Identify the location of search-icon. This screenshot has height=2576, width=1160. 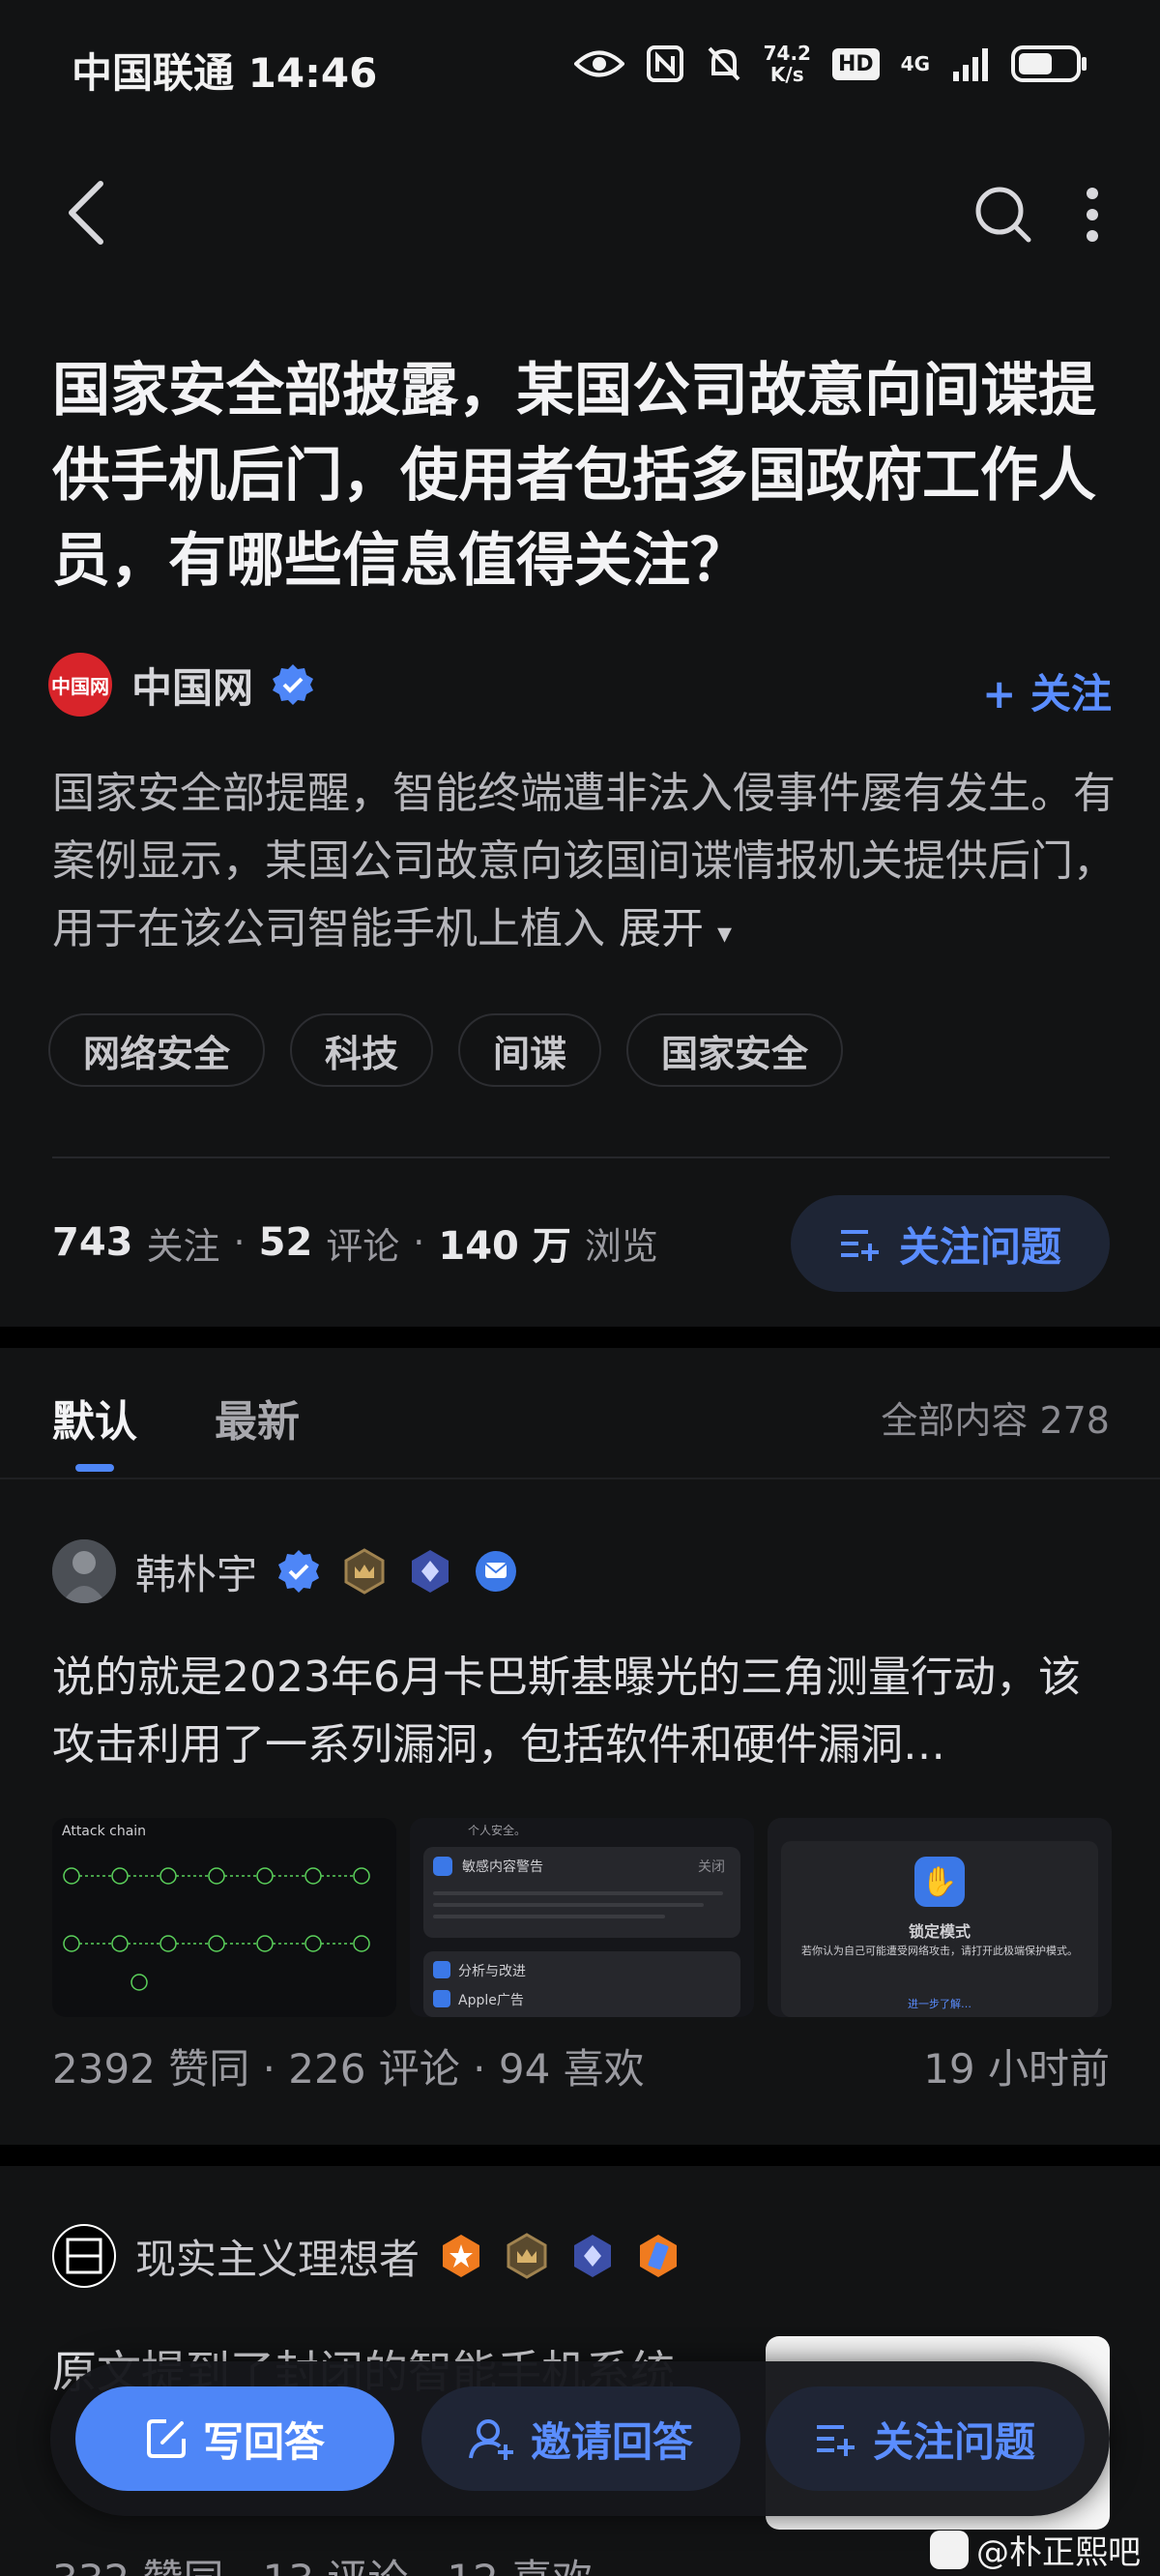
(1003, 215).